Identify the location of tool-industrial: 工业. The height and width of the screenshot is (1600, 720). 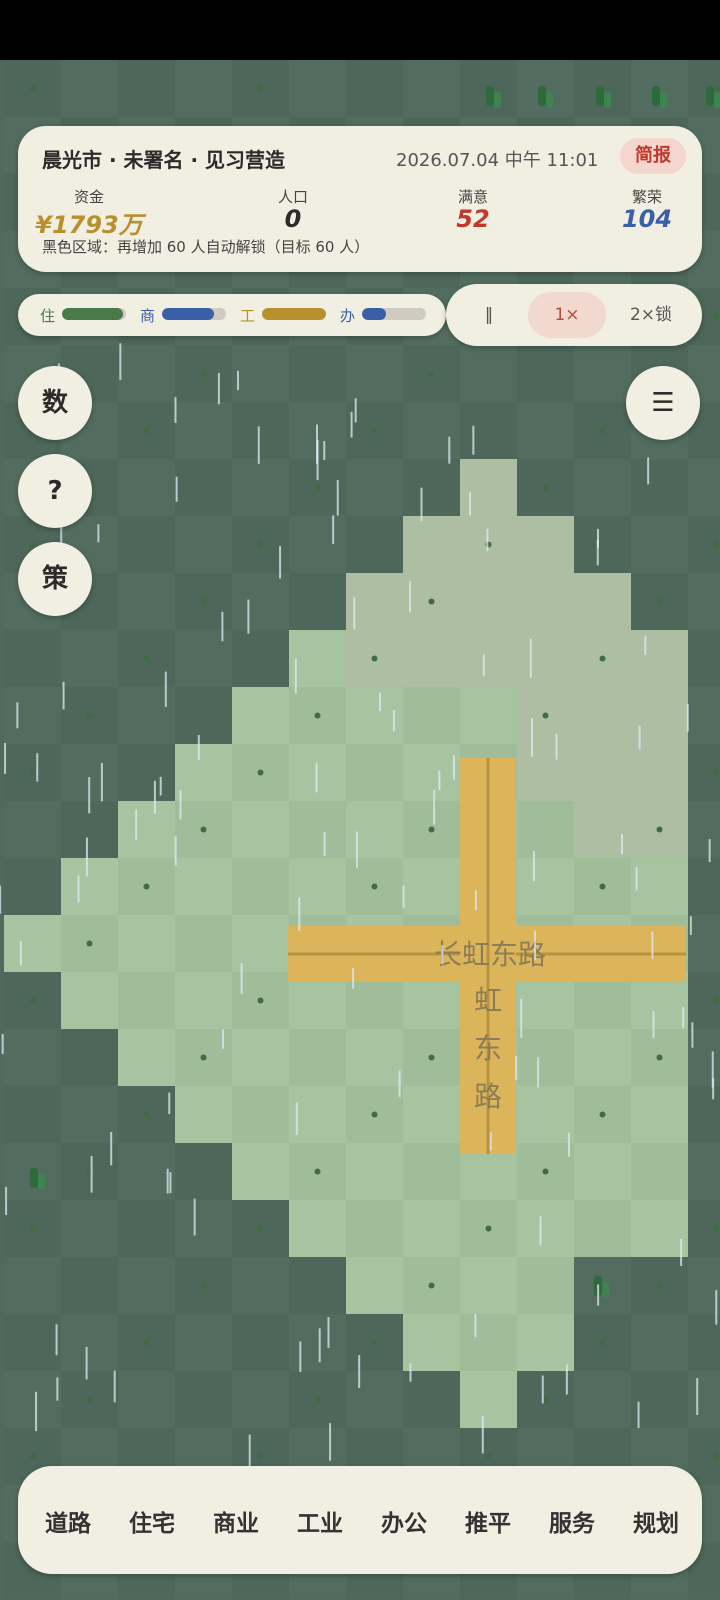
(320, 1521).